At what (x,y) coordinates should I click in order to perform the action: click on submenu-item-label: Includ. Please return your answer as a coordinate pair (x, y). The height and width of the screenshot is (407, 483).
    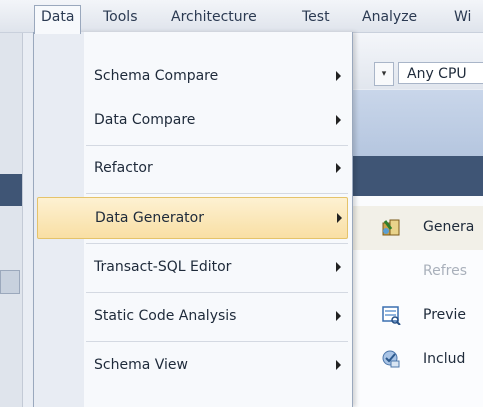
    Looking at the image, I should click on (444, 359).